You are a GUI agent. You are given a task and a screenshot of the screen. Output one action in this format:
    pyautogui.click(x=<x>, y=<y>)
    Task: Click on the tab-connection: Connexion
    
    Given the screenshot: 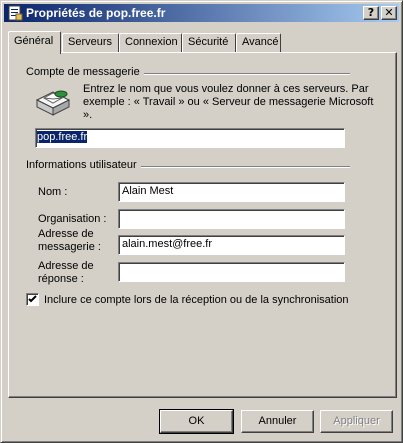 What is the action you would take?
    pyautogui.click(x=150, y=42)
    